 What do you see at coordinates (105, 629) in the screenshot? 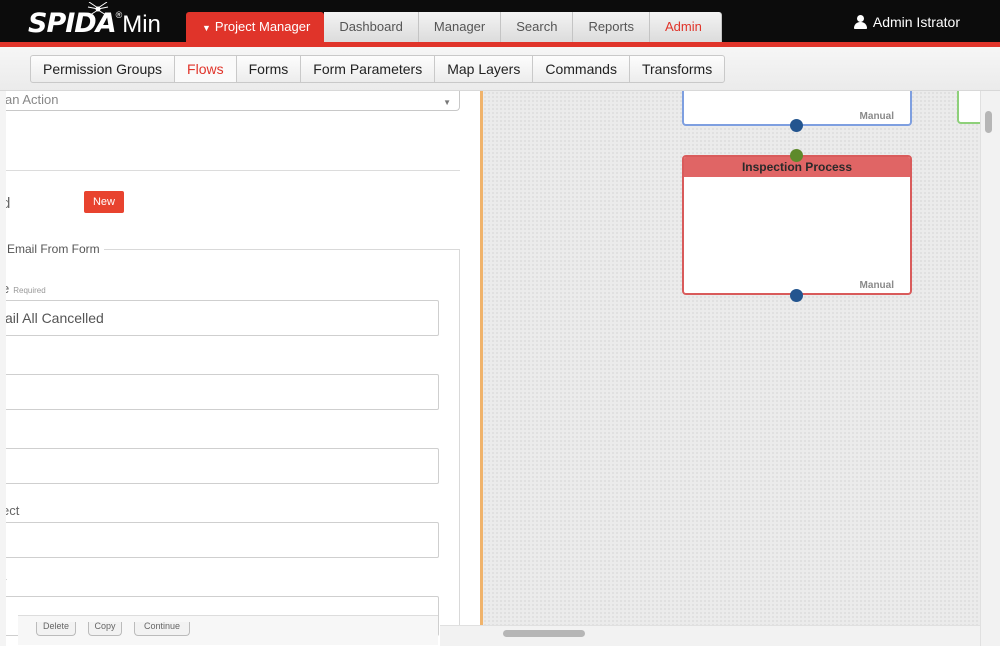
I see `copy-button: Copy` at bounding box center [105, 629].